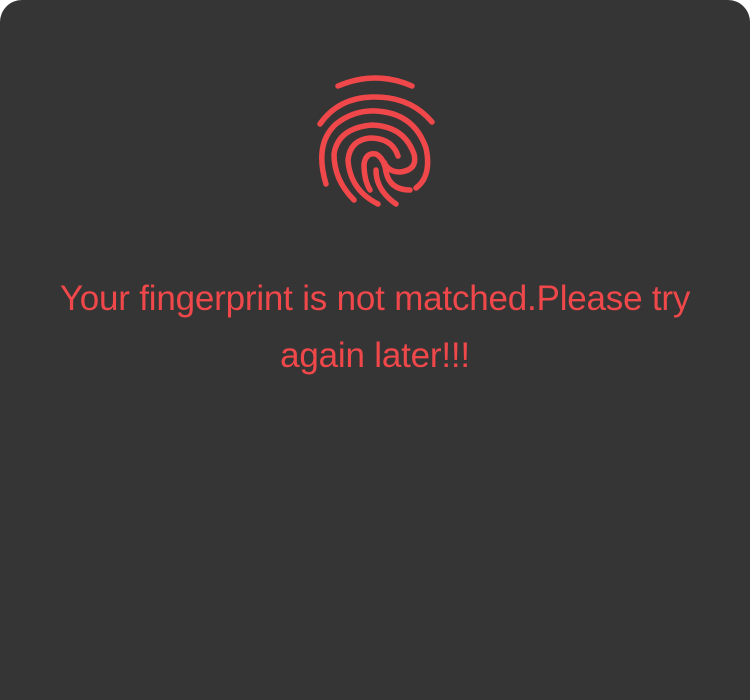 This screenshot has height=700, width=750. What do you see at coordinates (376, 142) in the screenshot?
I see `fingerprint-icon` at bounding box center [376, 142].